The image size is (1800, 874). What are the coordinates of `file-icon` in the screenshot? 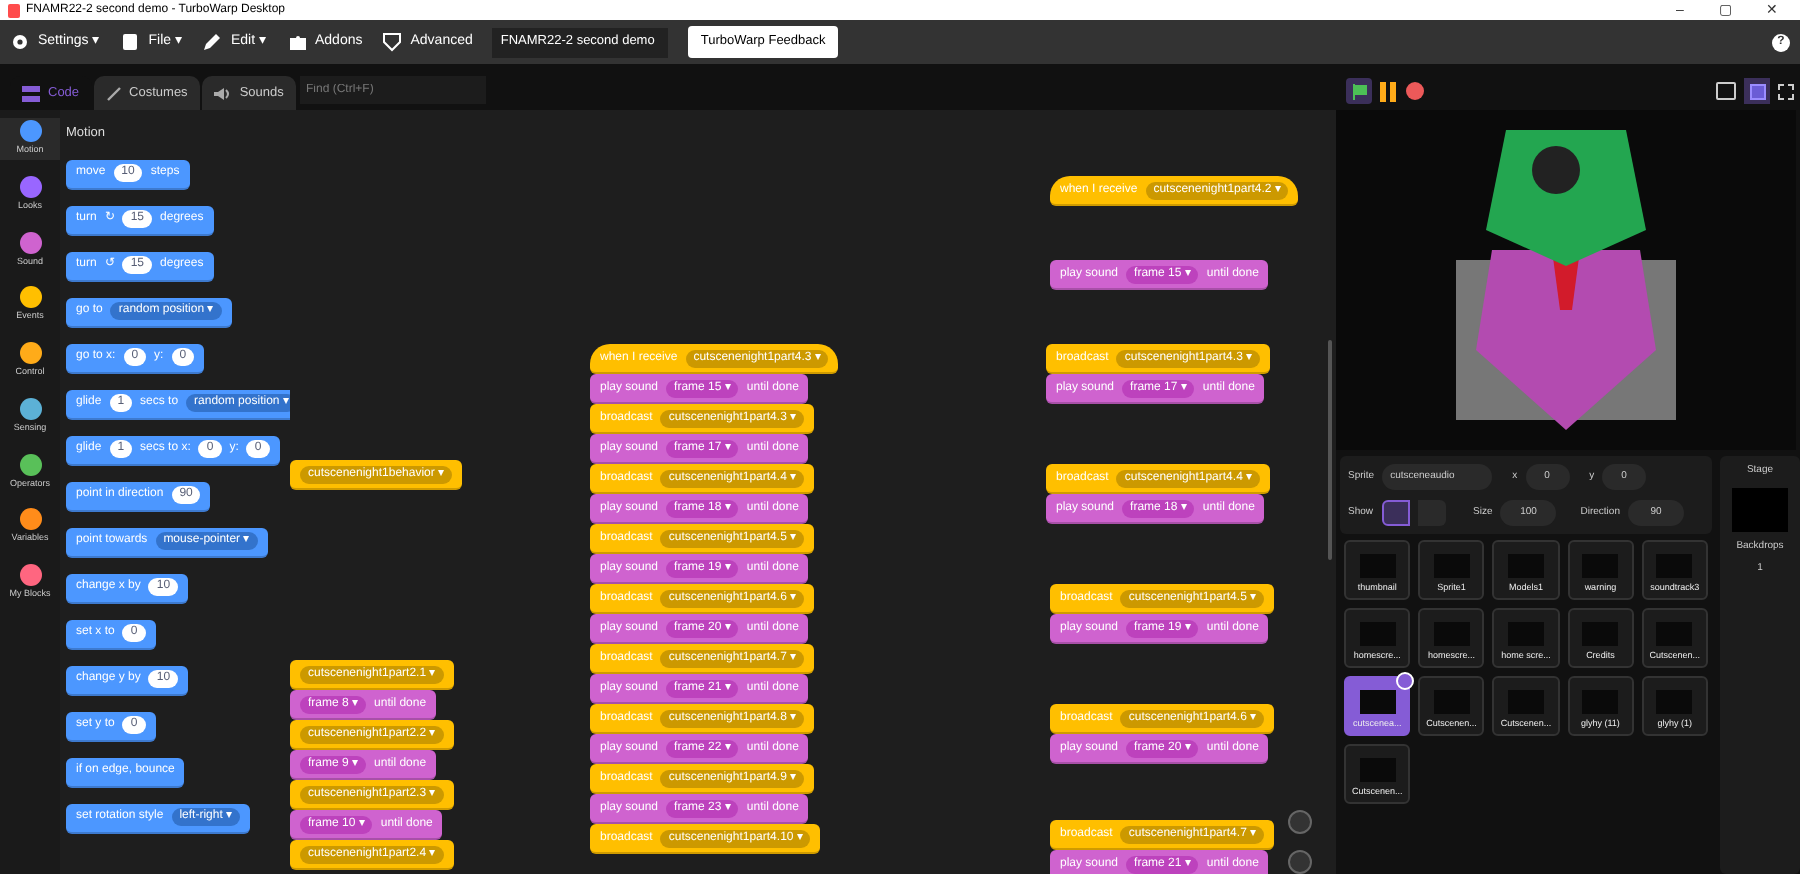 It's located at (130, 42).